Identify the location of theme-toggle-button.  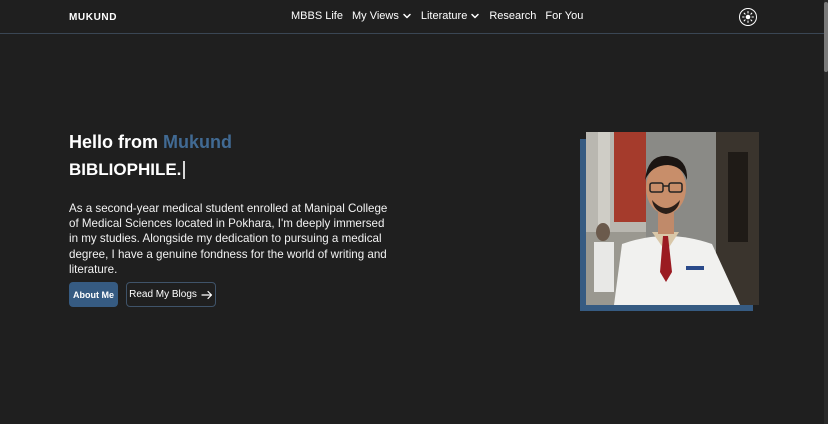
(748, 17).